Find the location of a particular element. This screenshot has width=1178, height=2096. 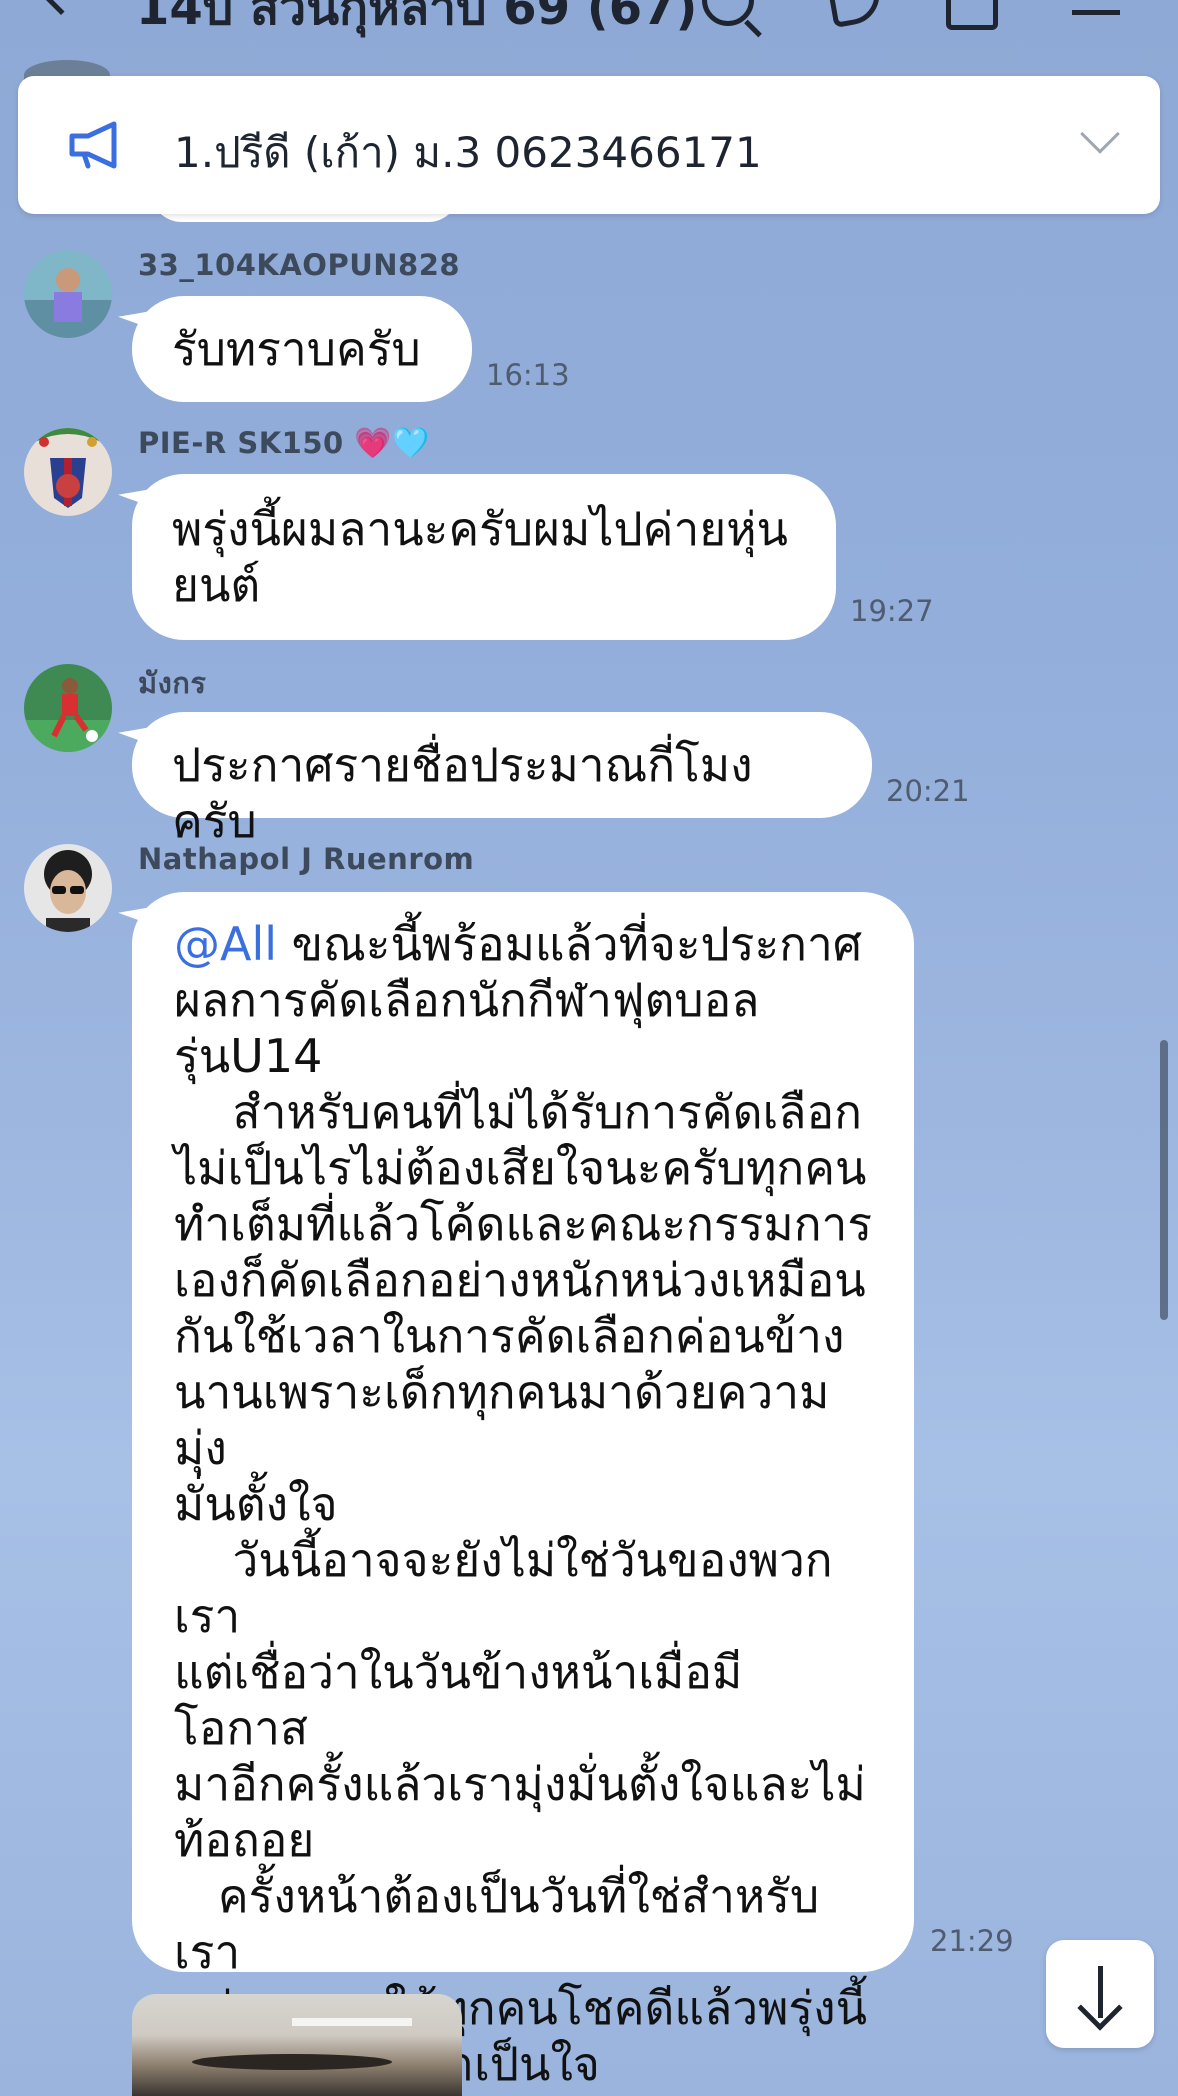

timestamp: 20:21 is located at coordinates (928, 791).